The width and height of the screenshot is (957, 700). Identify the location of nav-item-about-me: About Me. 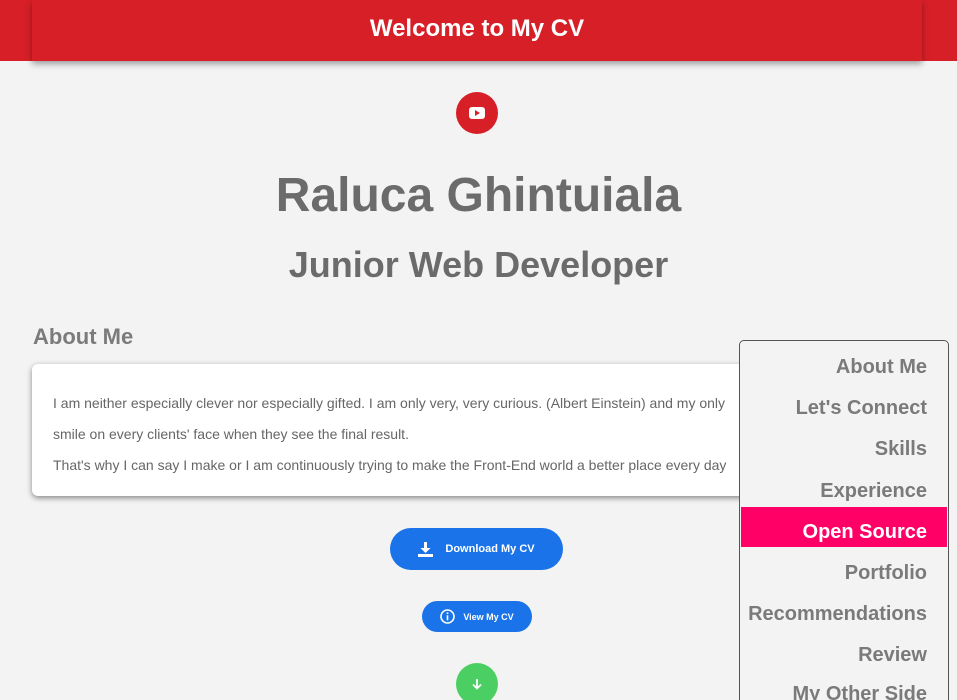
(881, 367).